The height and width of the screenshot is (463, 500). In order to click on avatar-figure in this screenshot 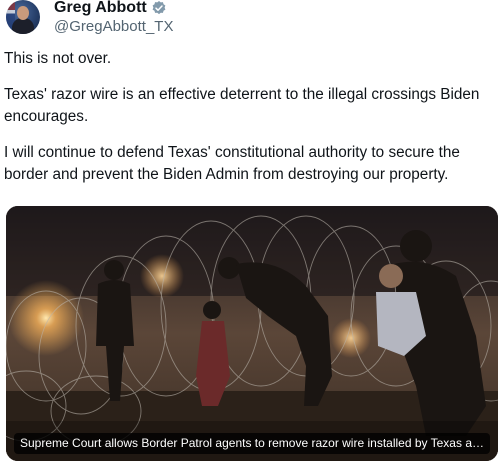, I will do `click(23, 26)`.